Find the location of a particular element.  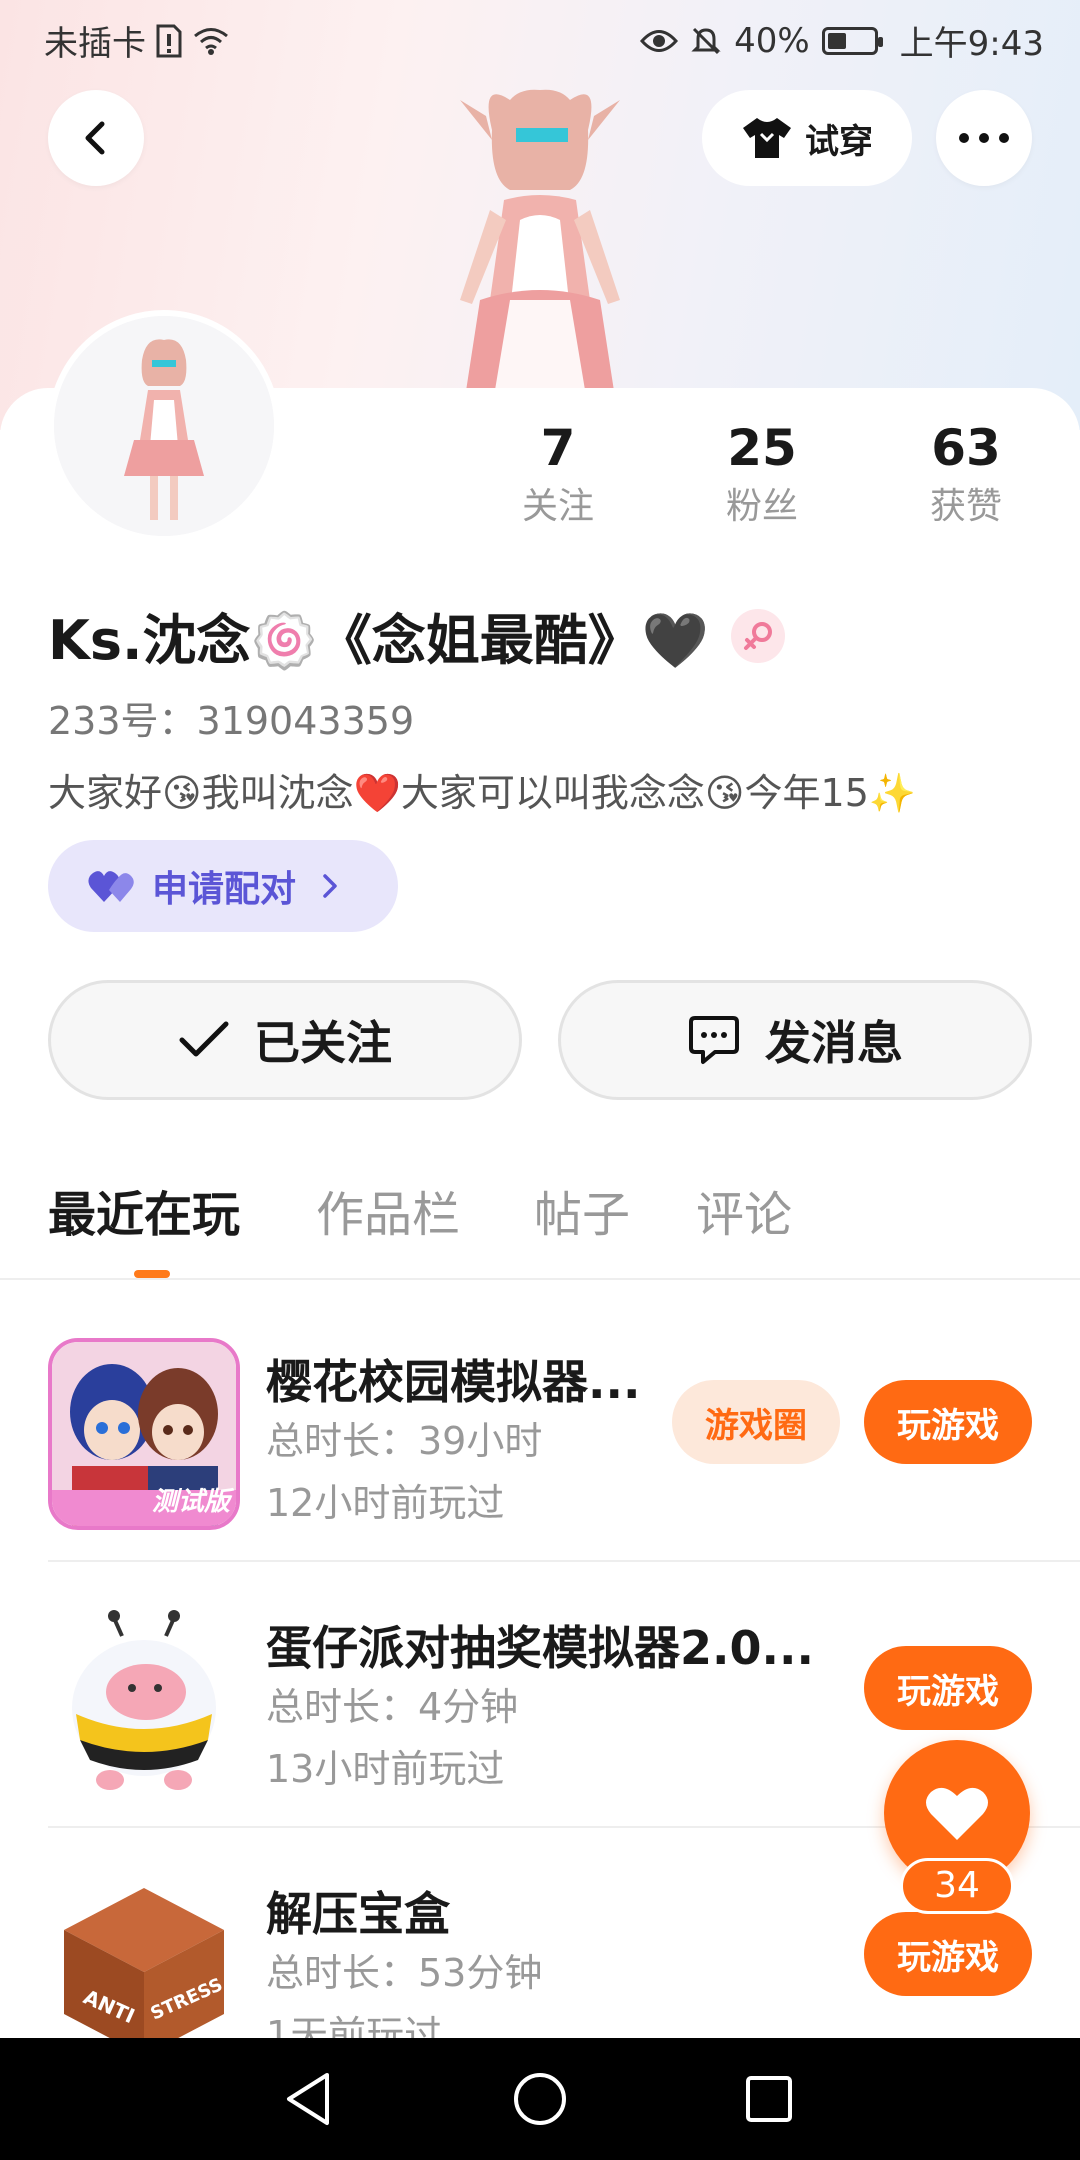

back-button is located at coordinates (96, 138).